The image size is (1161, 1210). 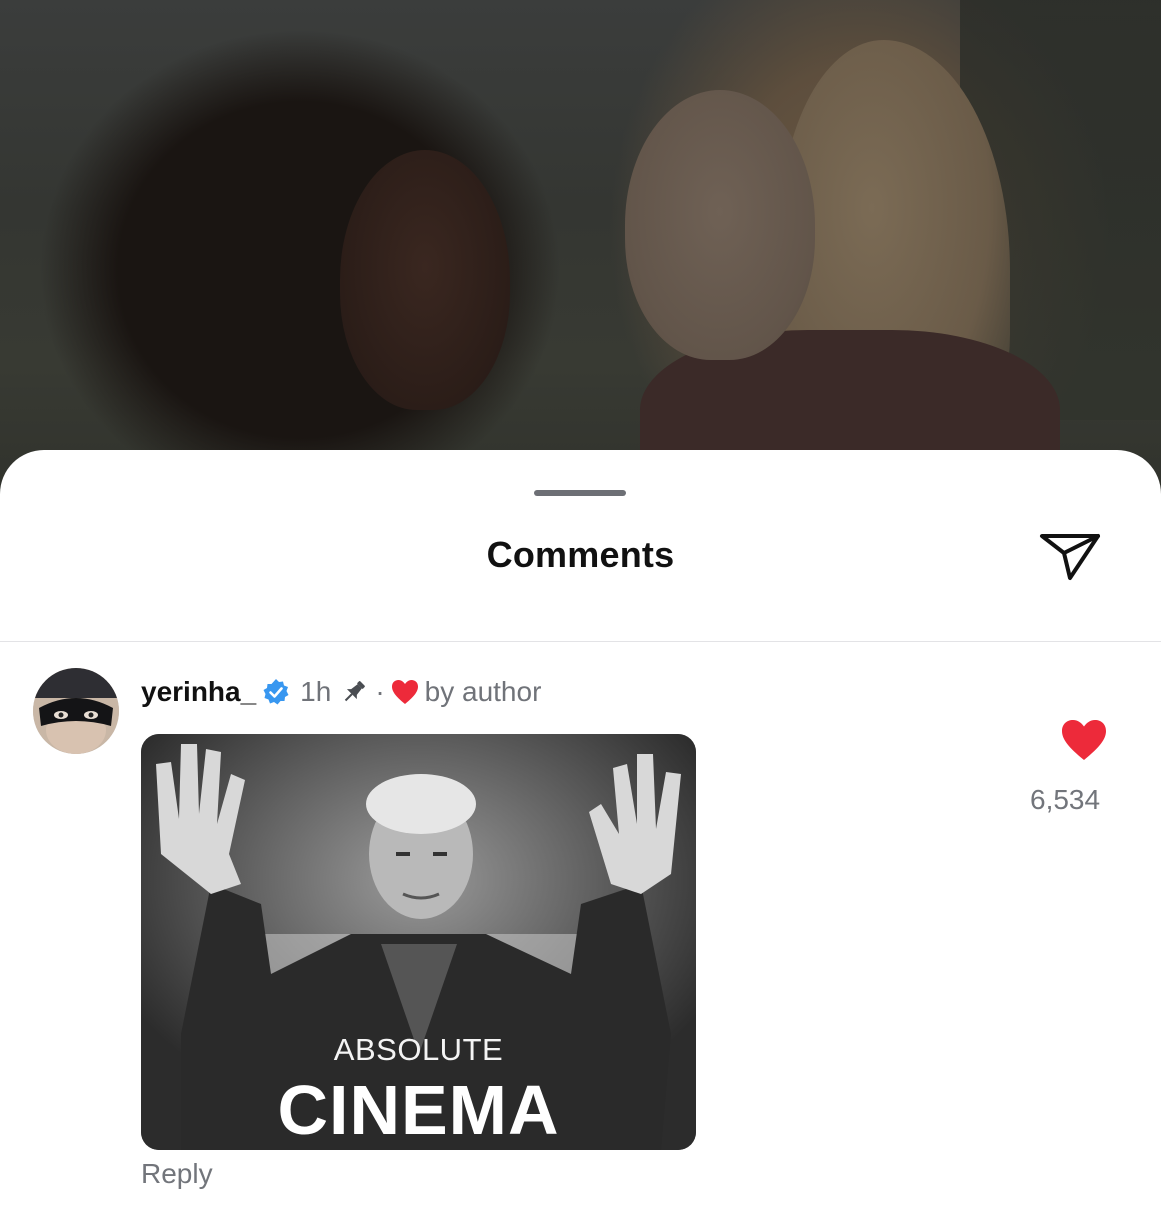 I want to click on heart-filled-icon, so click(x=1084, y=740).